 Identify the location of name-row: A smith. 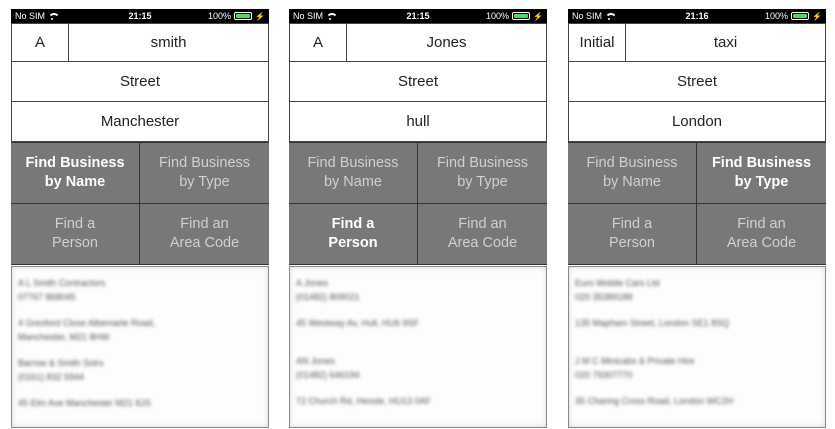
(140, 42).